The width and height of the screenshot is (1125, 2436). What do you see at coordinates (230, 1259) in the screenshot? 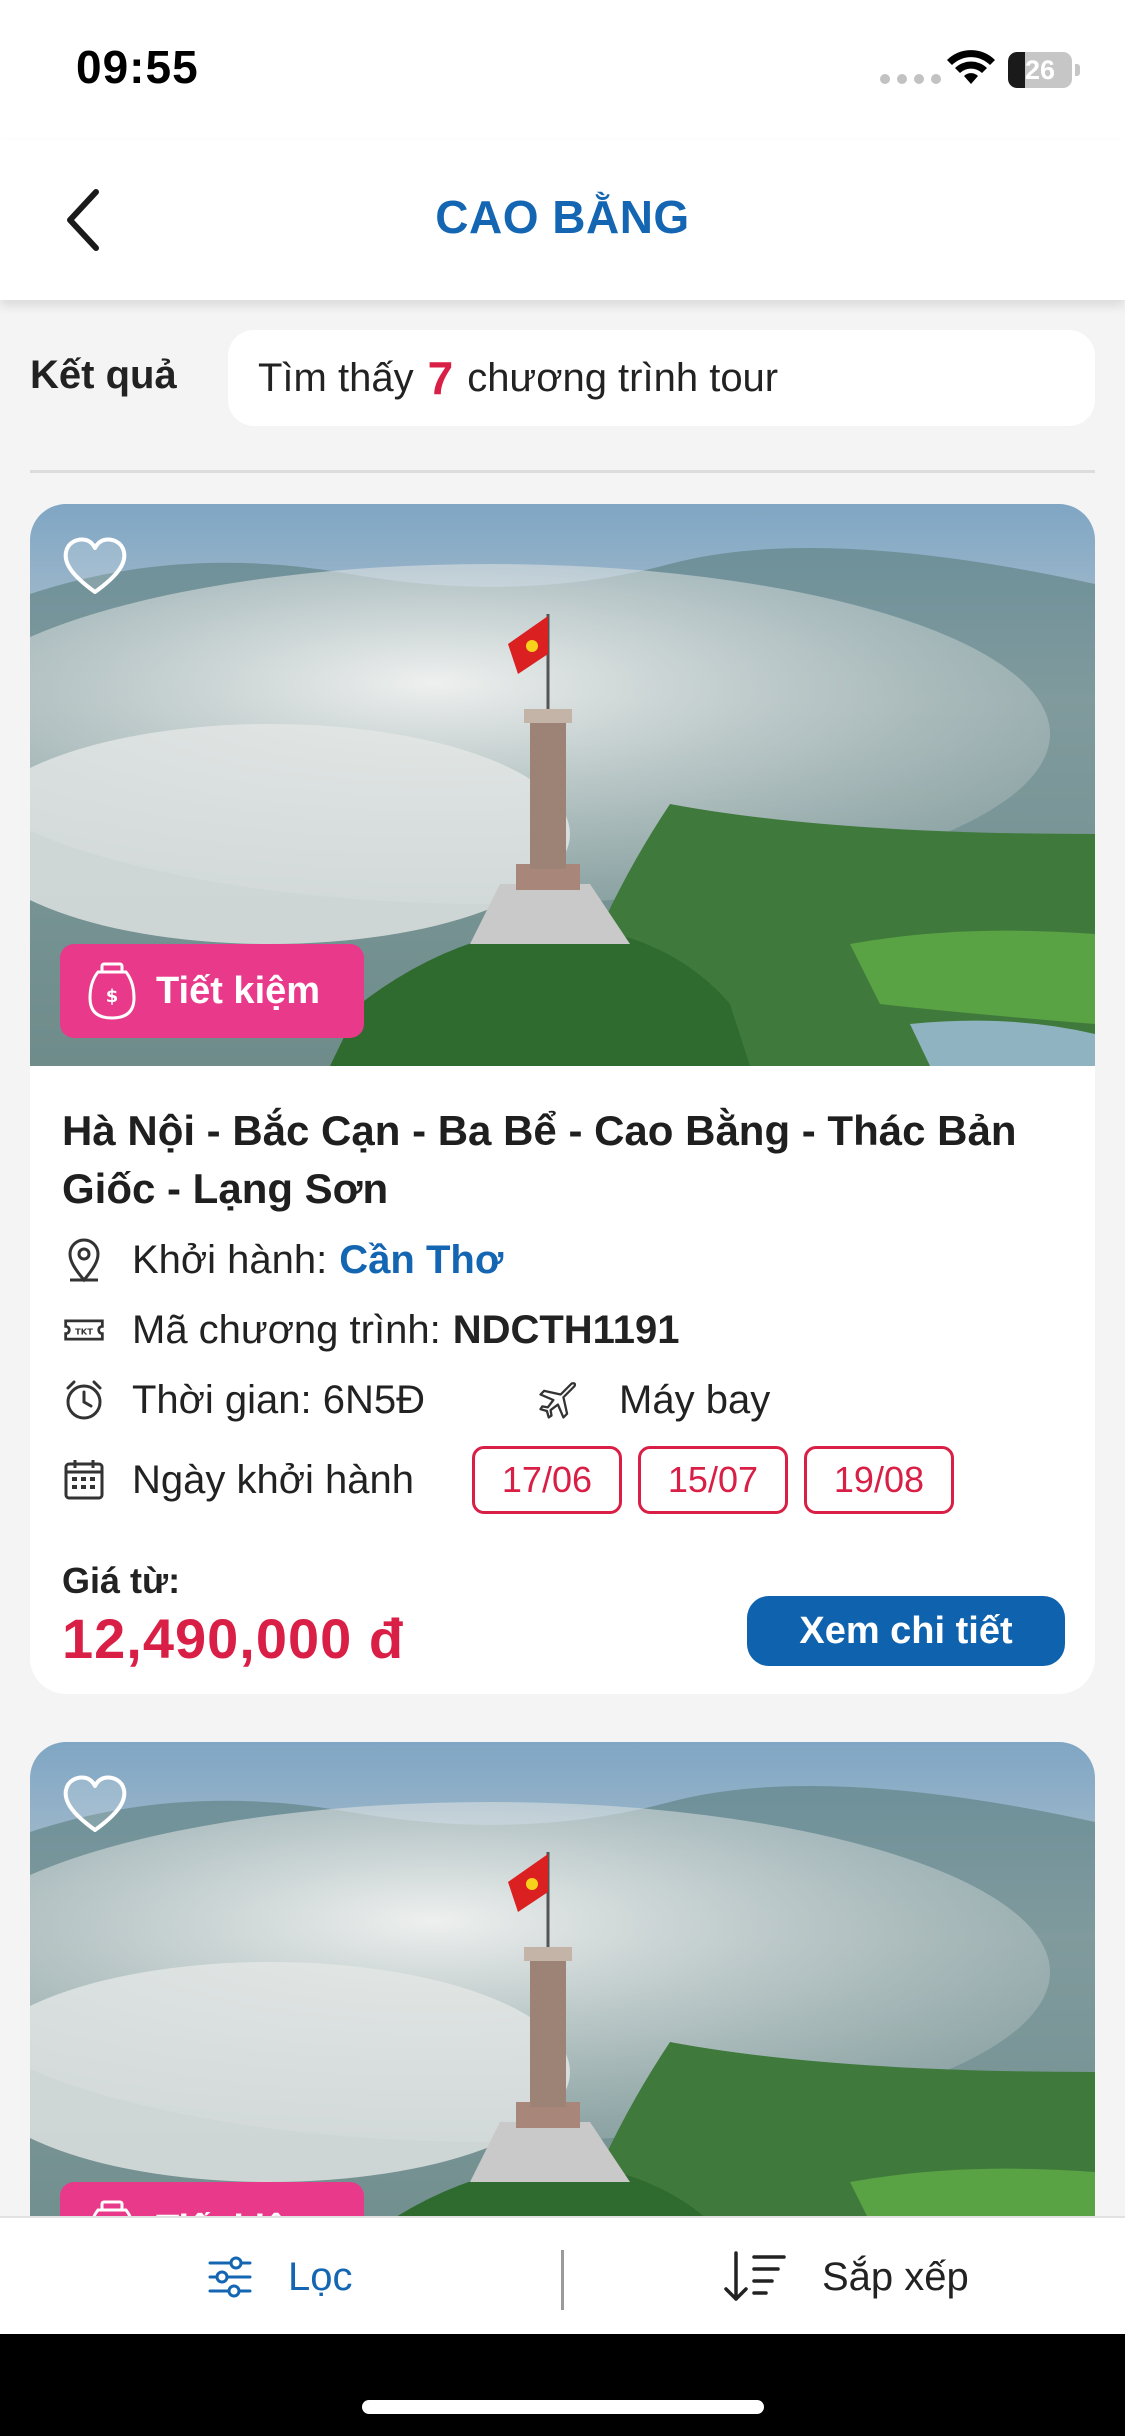
I see `departure-label: Khởi hành:` at bounding box center [230, 1259].